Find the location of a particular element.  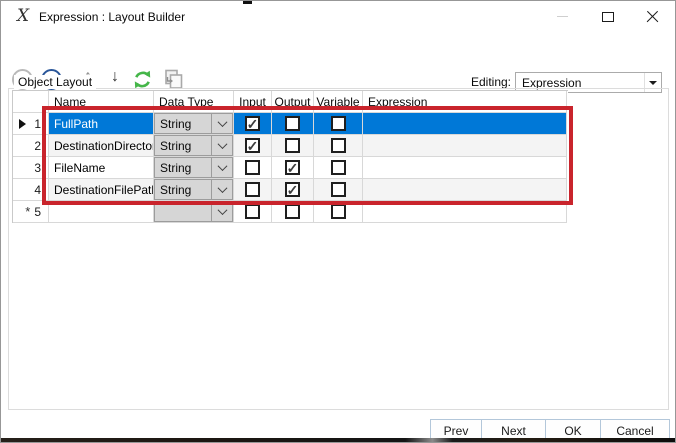

move-down-button: ↓ is located at coordinates (115, 77).